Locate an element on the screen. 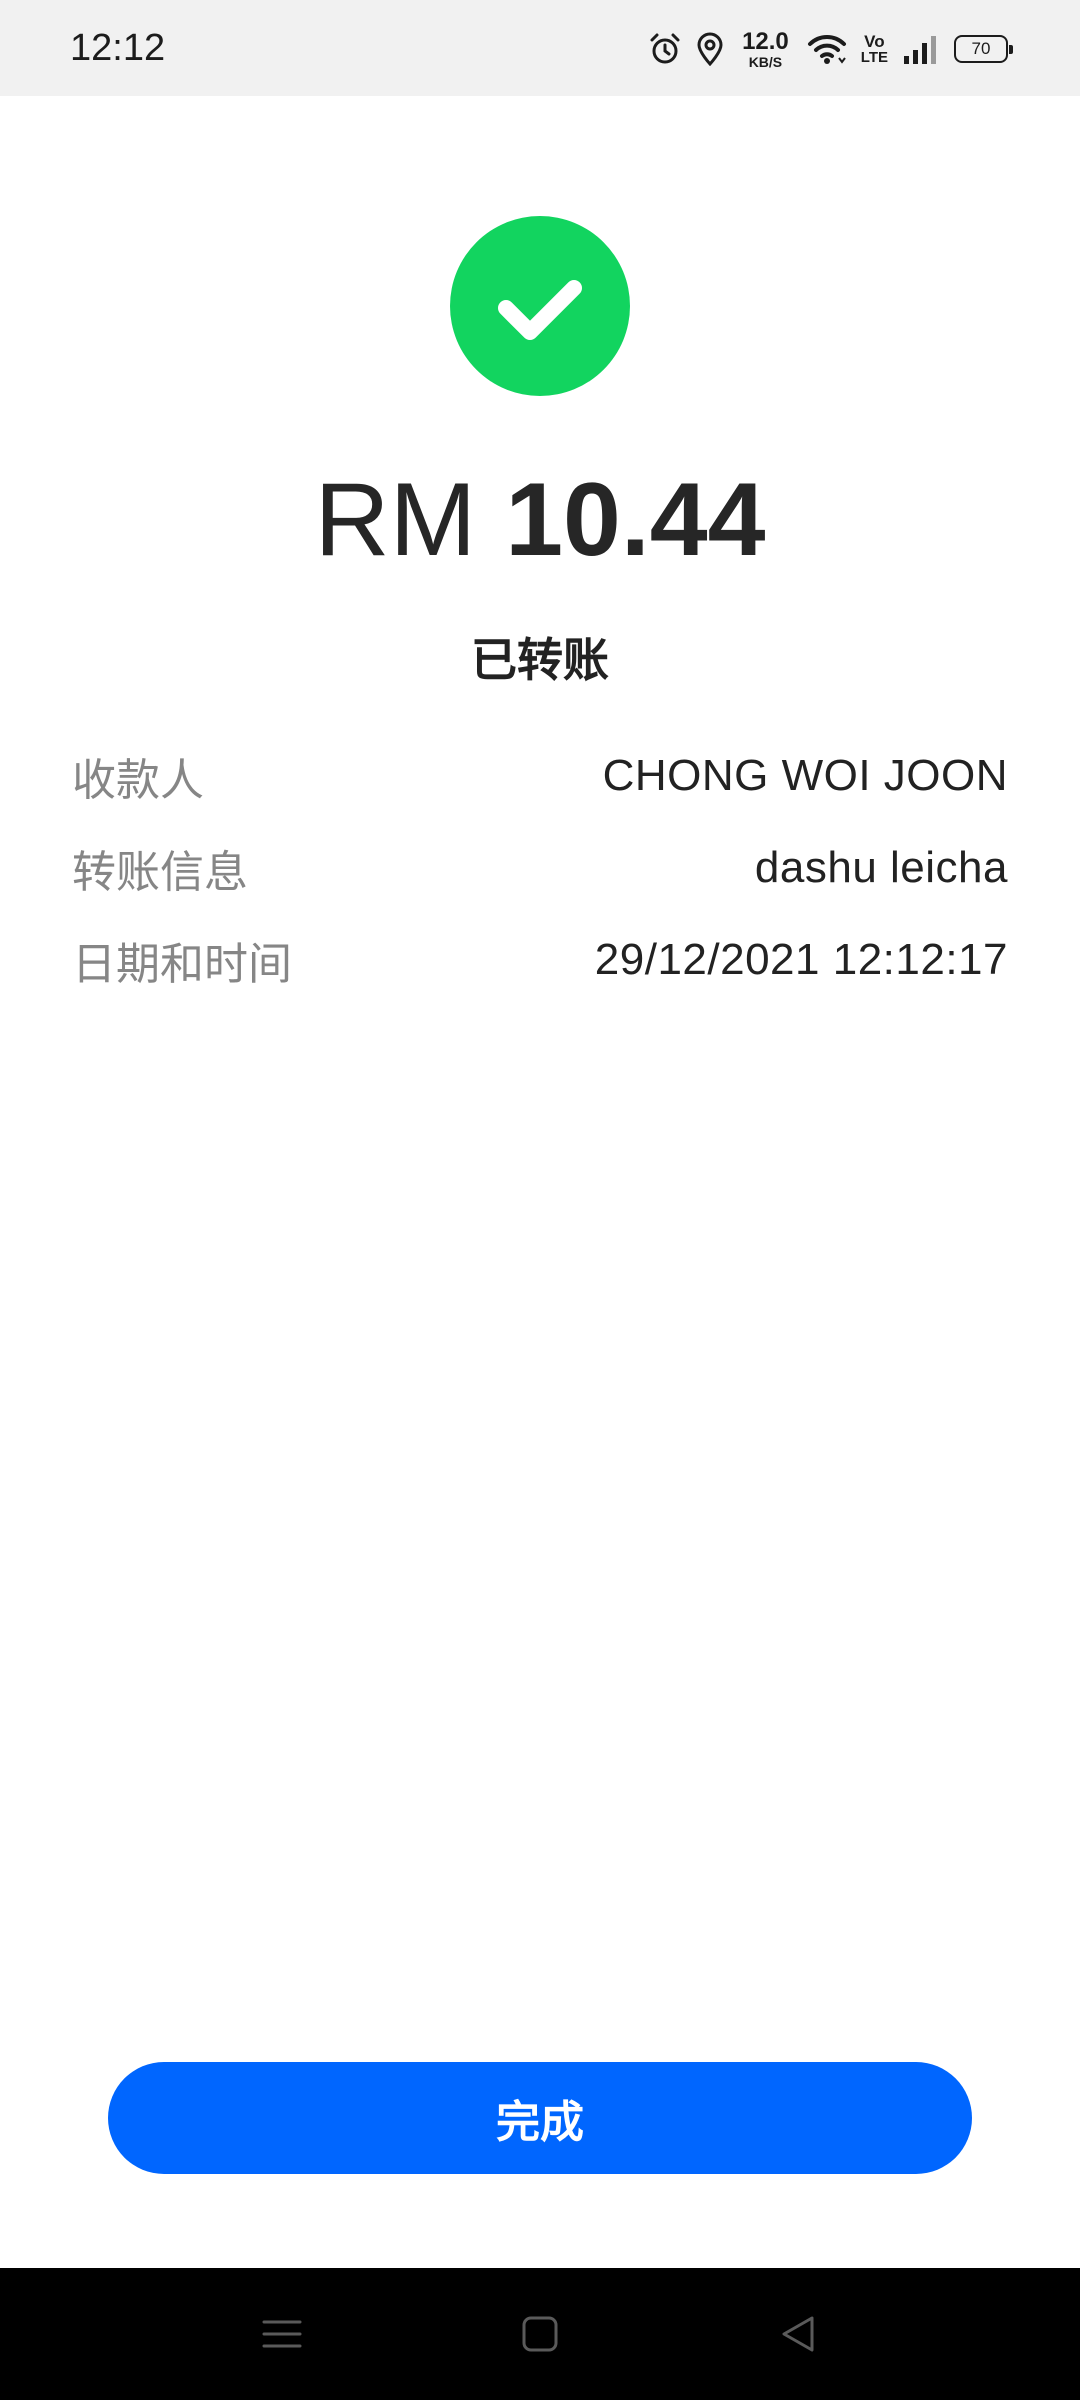  detail-row-message: 转账信息 dashu leicha is located at coordinates (540, 868).